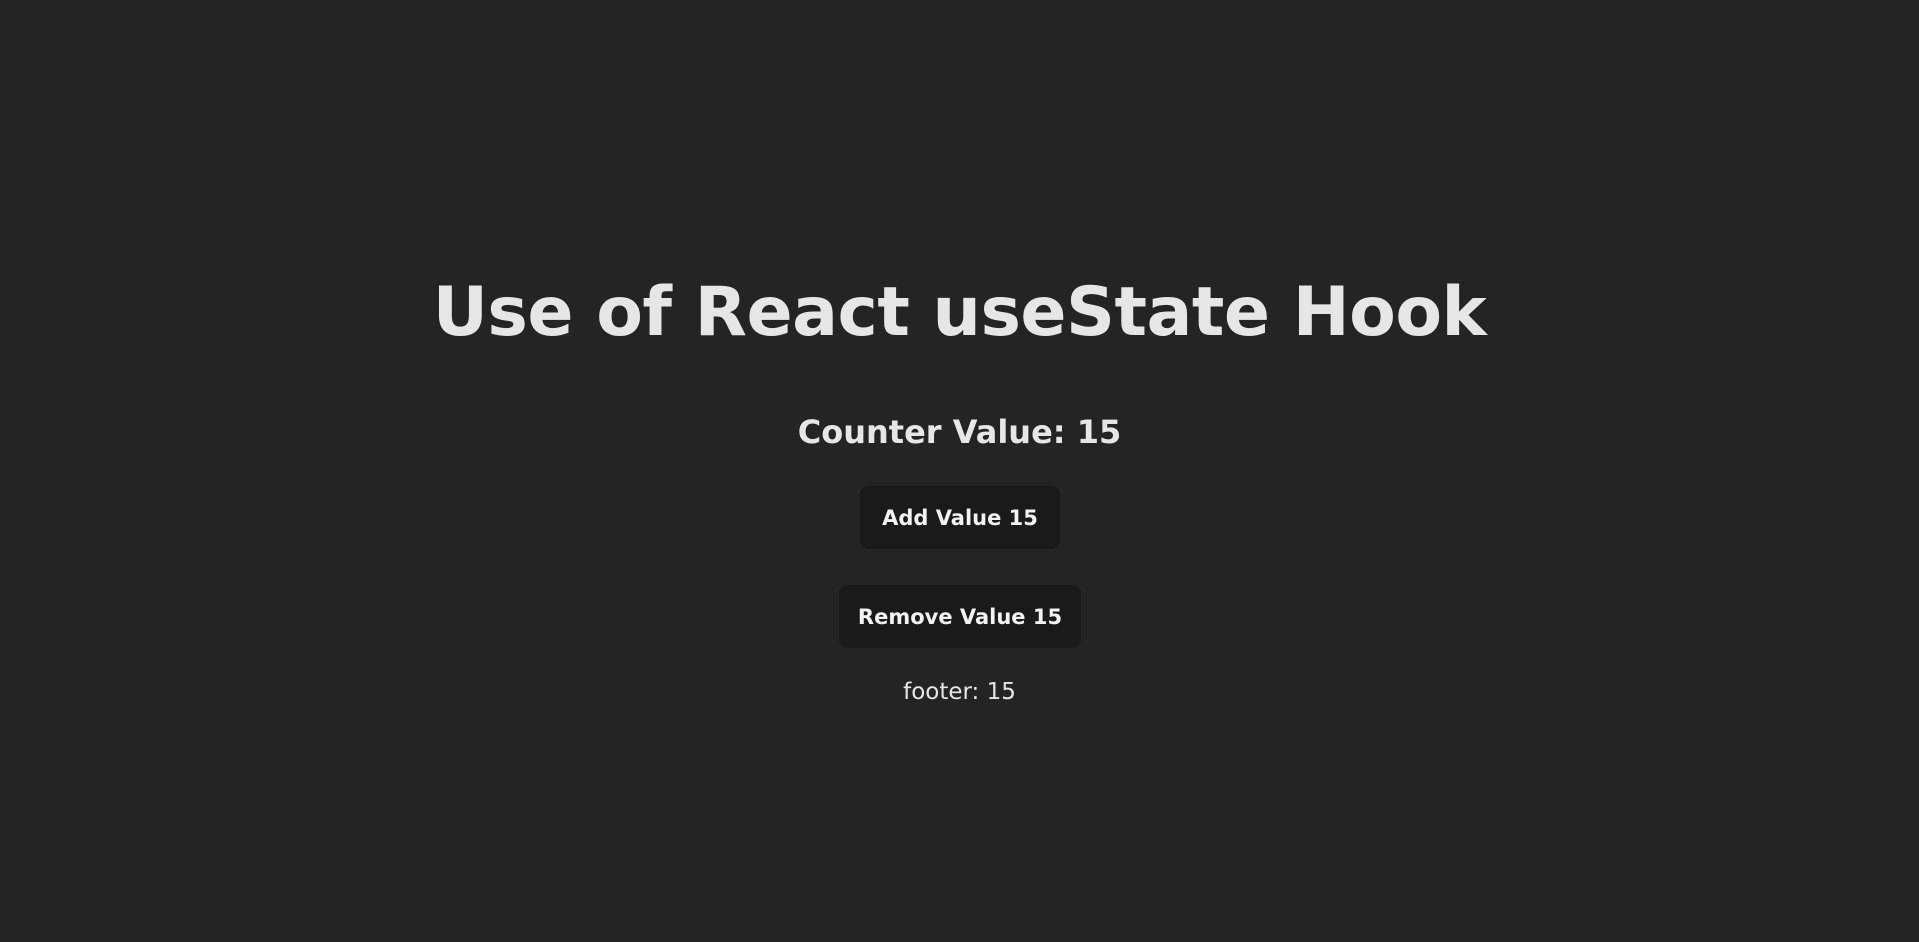 Image resolution: width=1919 pixels, height=942 pixels. I want to click on remove-value-button: Remove Value 15, so click(960, 616).